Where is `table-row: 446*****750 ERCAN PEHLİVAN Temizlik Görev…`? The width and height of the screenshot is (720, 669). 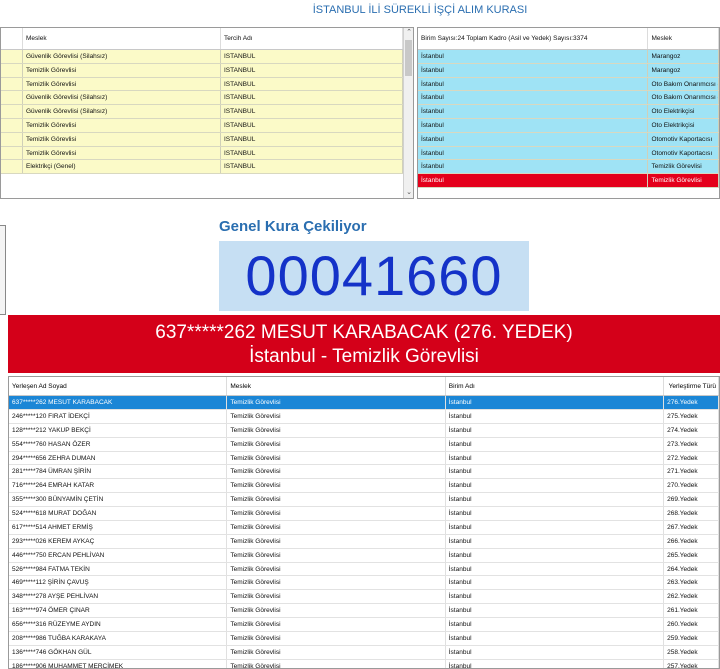 table-row: 446*****750 ERCAN PEHLİVAN Temizlik Görev… is located at coordinates (364, 555).